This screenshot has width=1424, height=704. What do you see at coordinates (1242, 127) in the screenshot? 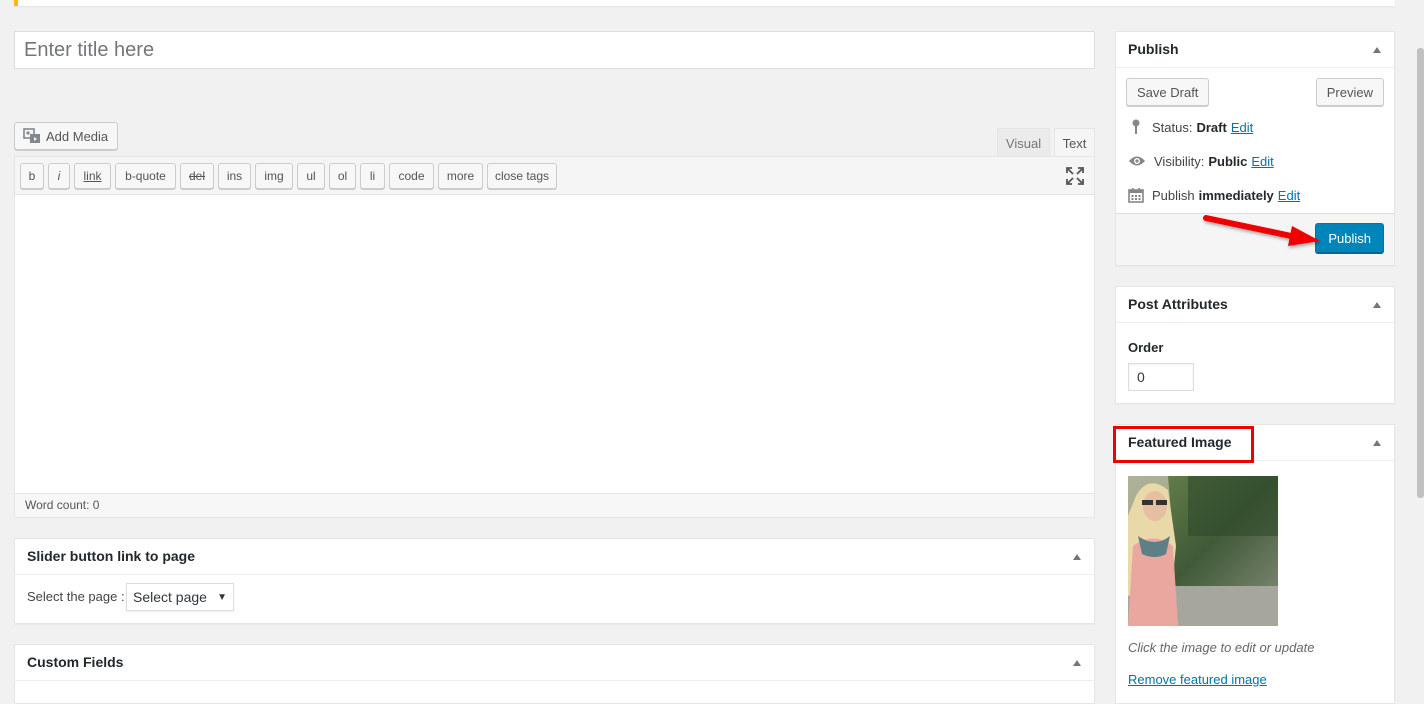
I see `edit-status-link: Edit` at bounding box center [1242, 127].